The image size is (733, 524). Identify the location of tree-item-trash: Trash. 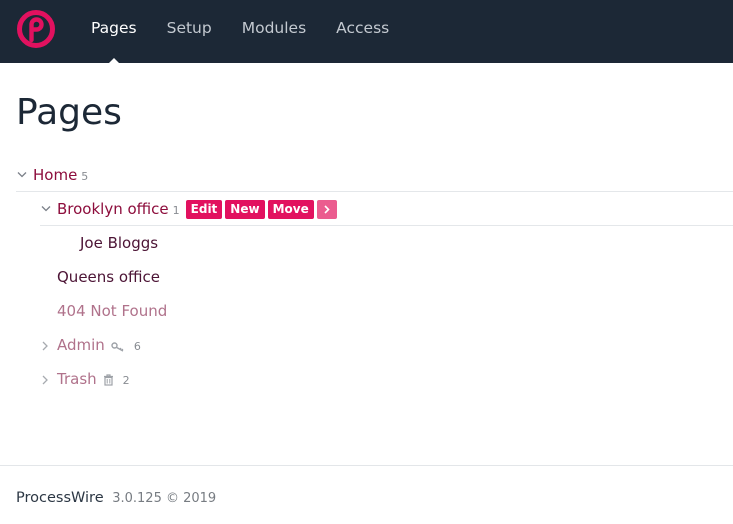
(77, 379).